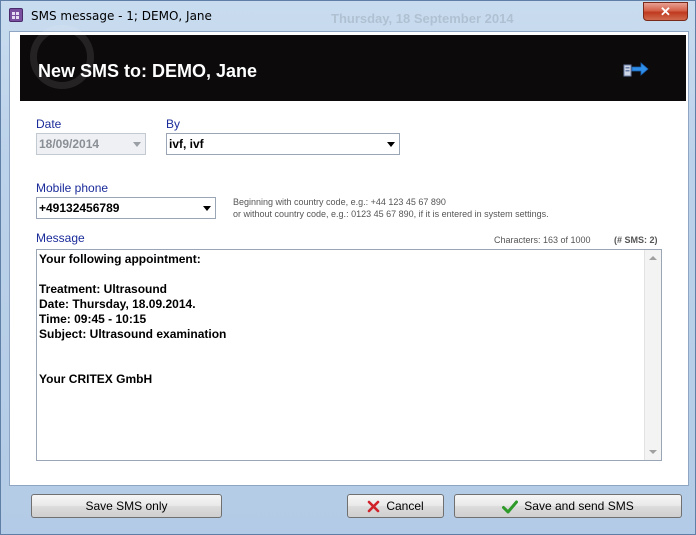 The image size is (696, 535). What do you see at coordinates (96, 379) in the screenshot?
I see `message-line: Your CRITEX GmbH` at bounding box center [96, 379].